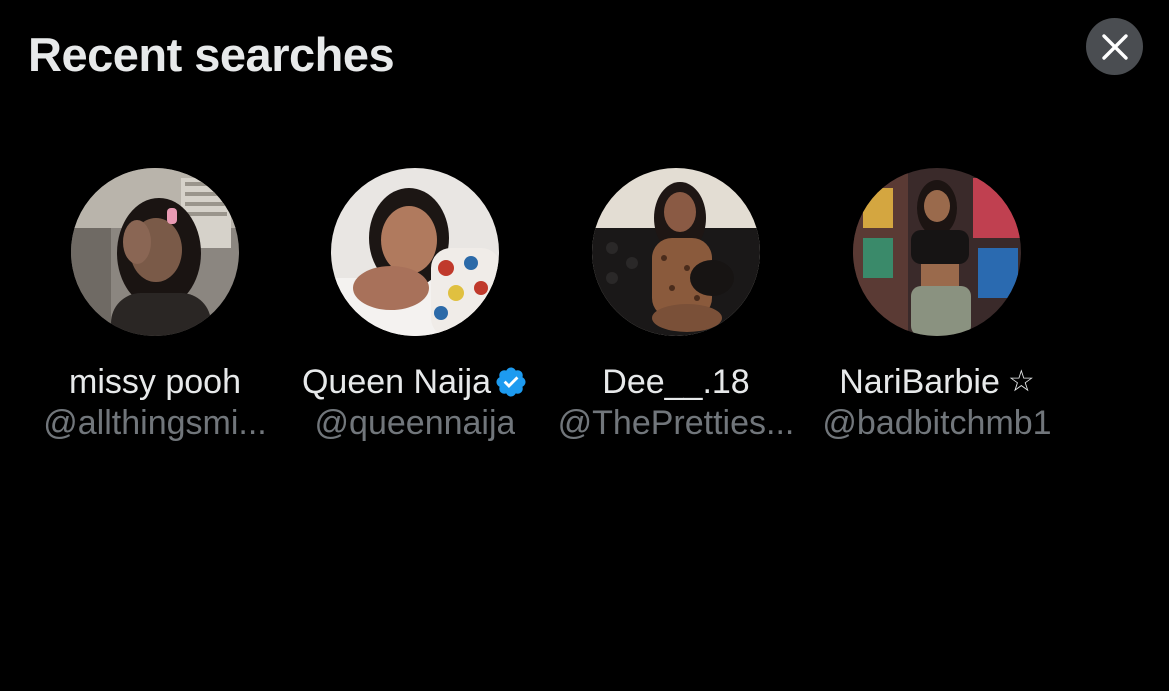  I want to click on display-name: Dee__.18, so click(676, 382).